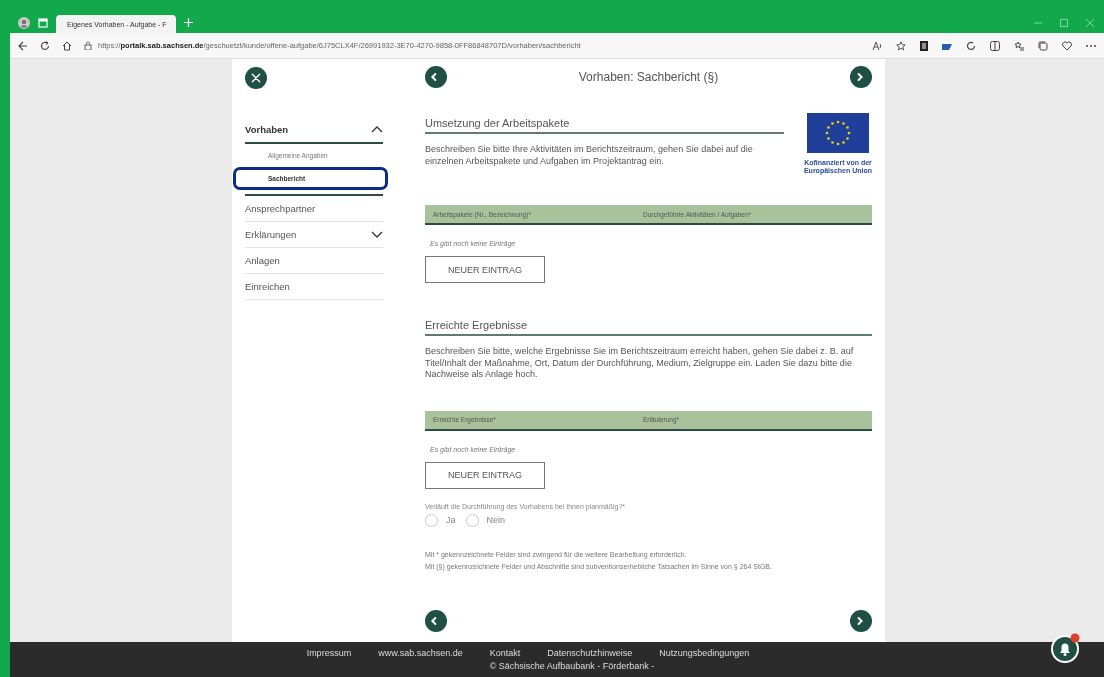 Image resolution: width=1104 pixels, height=677 pixels. What do you see at coordinates (329, 653) in the screenshot?
I see `footer-link: Impressum` at bounding box center [329, 653].